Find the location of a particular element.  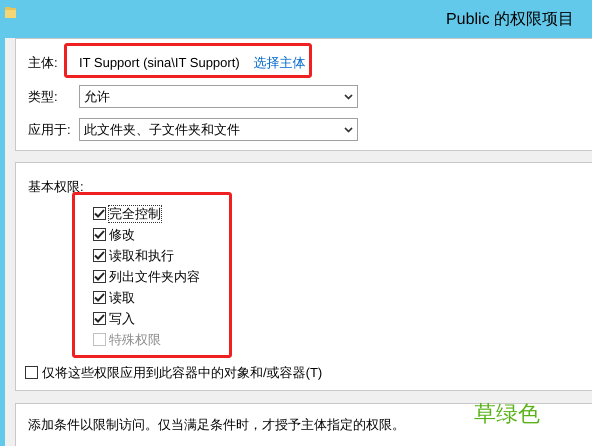

folder-icon is located at coordinates (10, 11).